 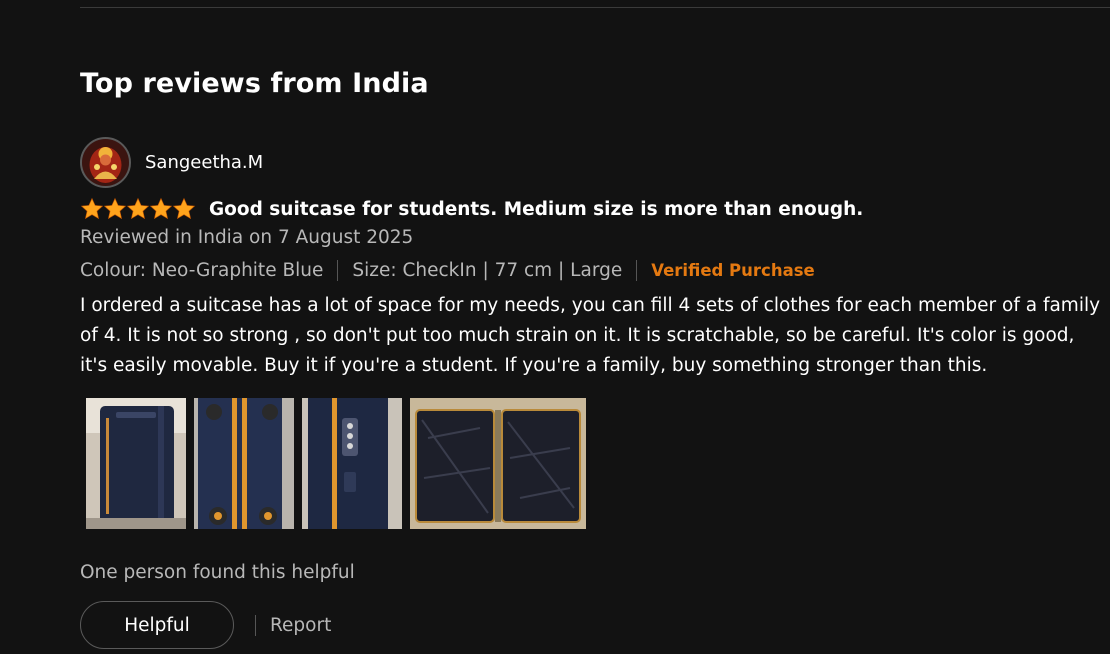 I want to click on review-image-suitcase-open, so click(x=498, y=463).